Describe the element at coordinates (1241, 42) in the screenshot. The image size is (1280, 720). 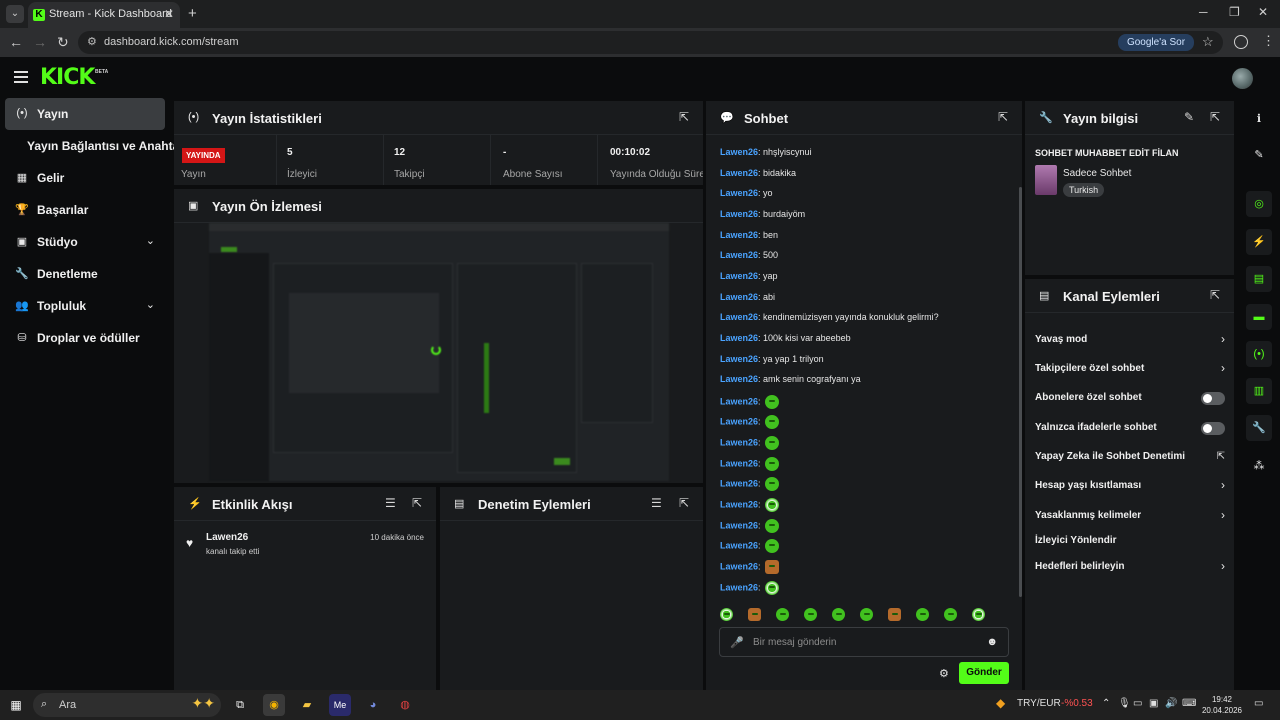
I see `profile-icon` at that location.